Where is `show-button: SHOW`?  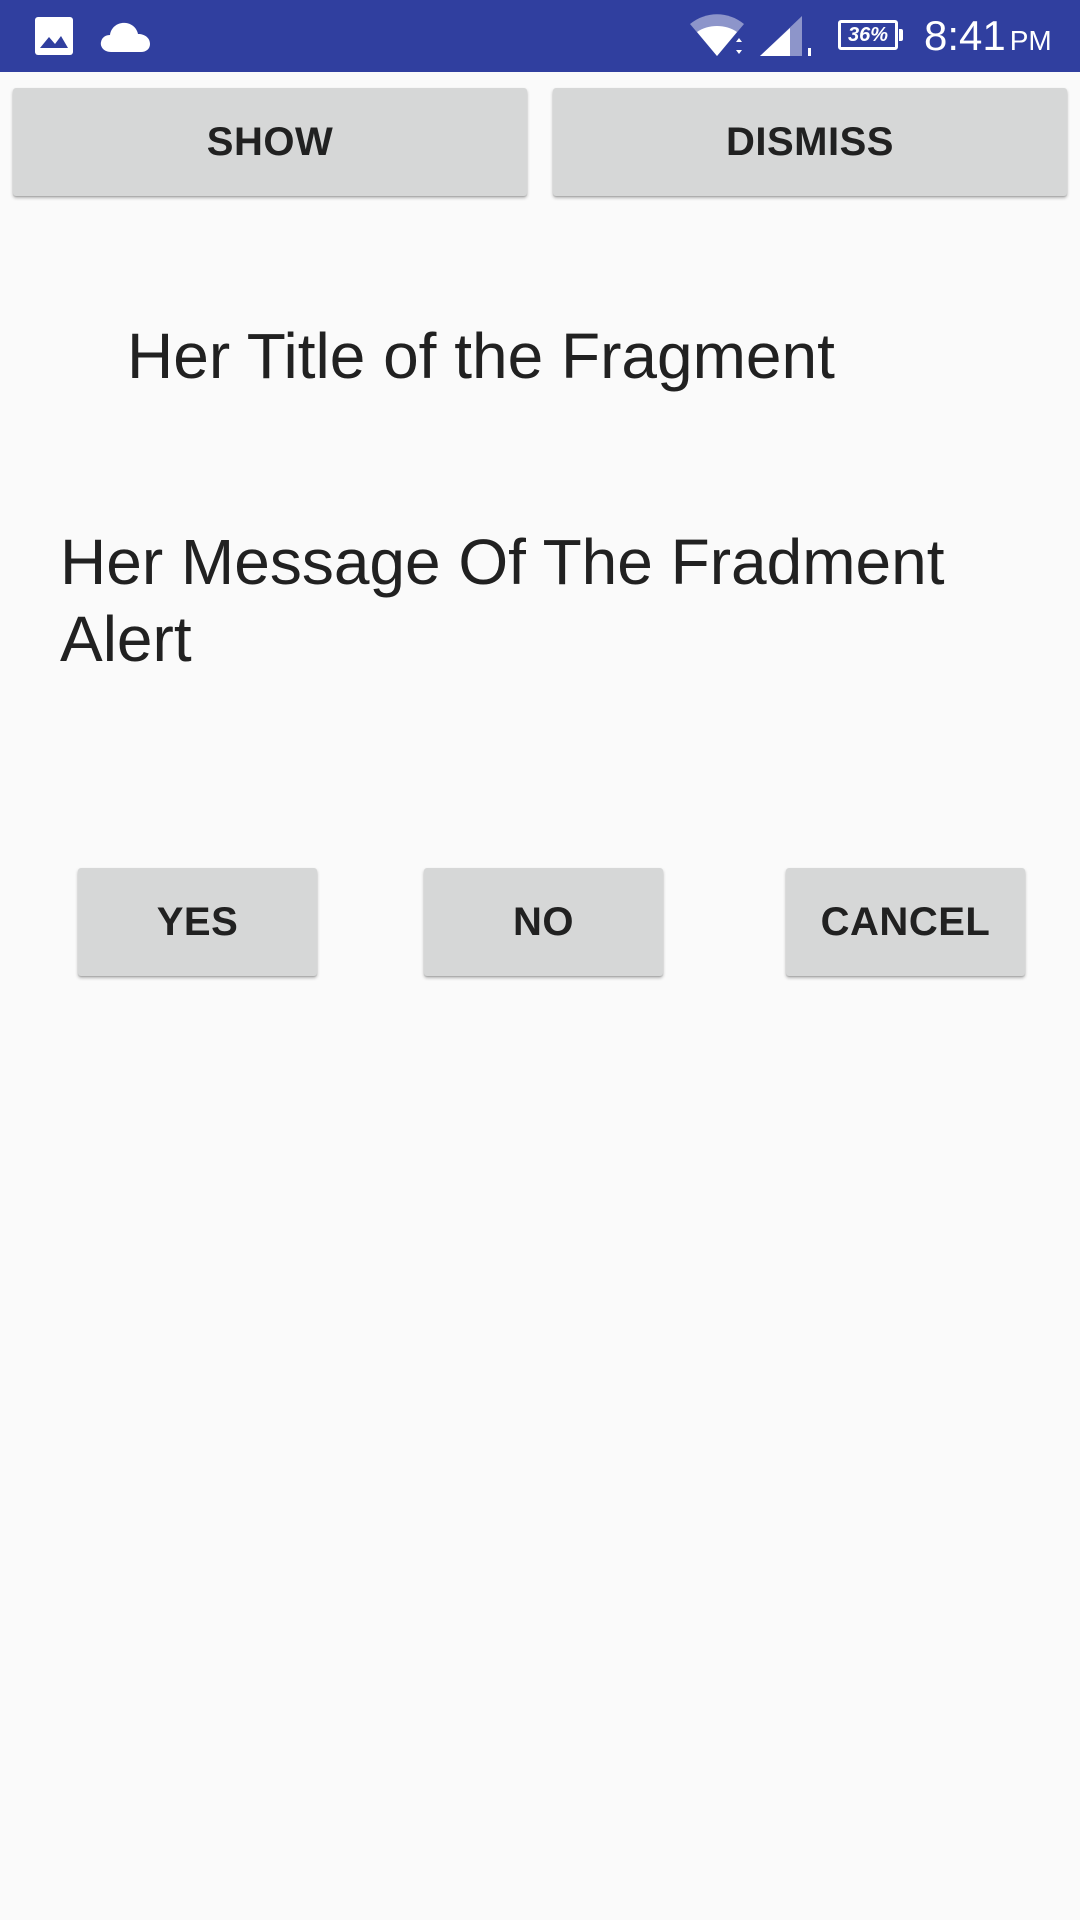 show-button: SHOW is located at coordinates (270, 142).